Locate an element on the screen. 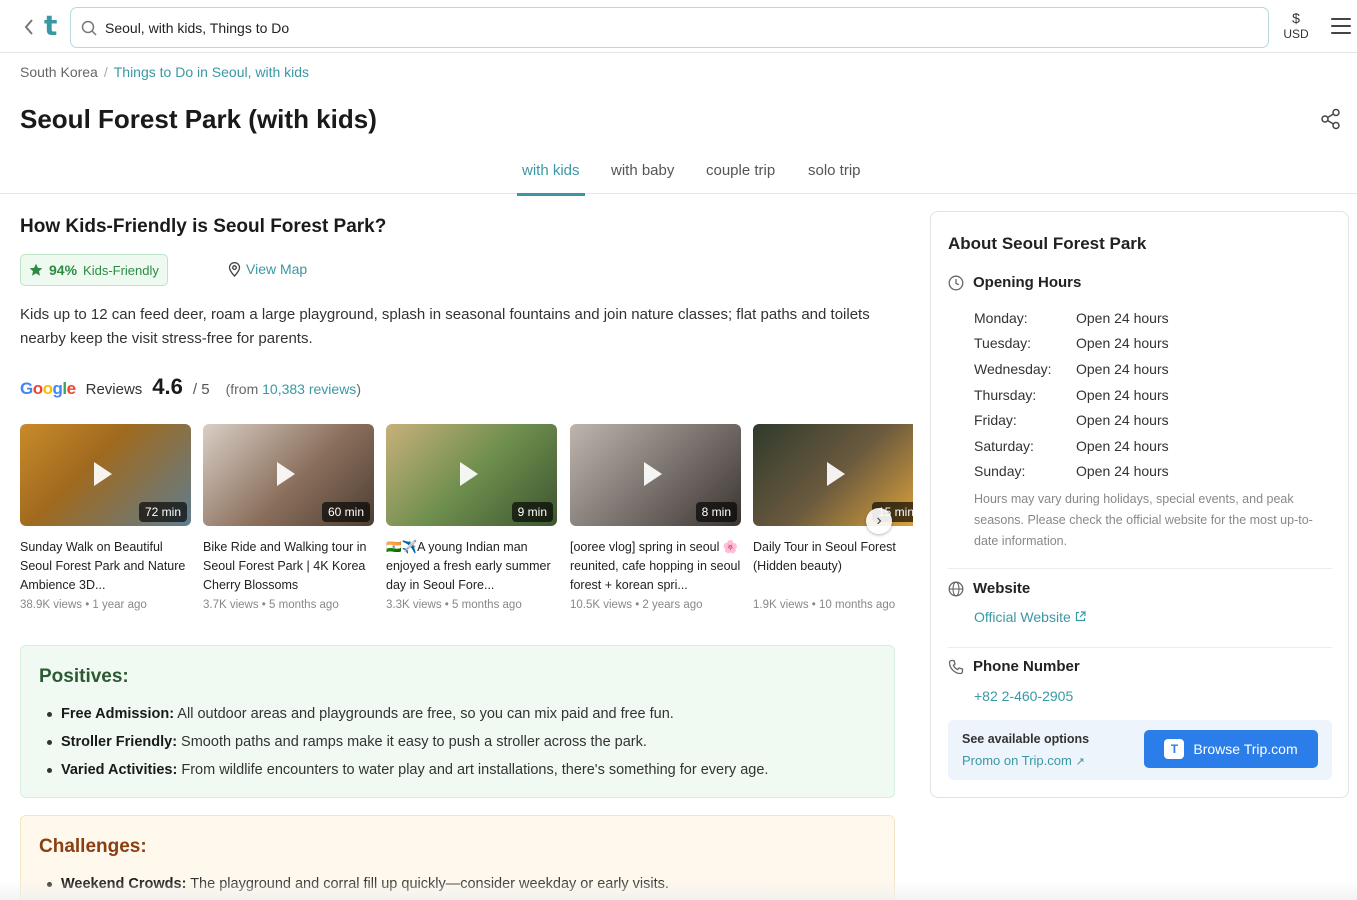 The width and height of the screenshot is (1357, 900). star-icon is located at coordinates (36, 269).